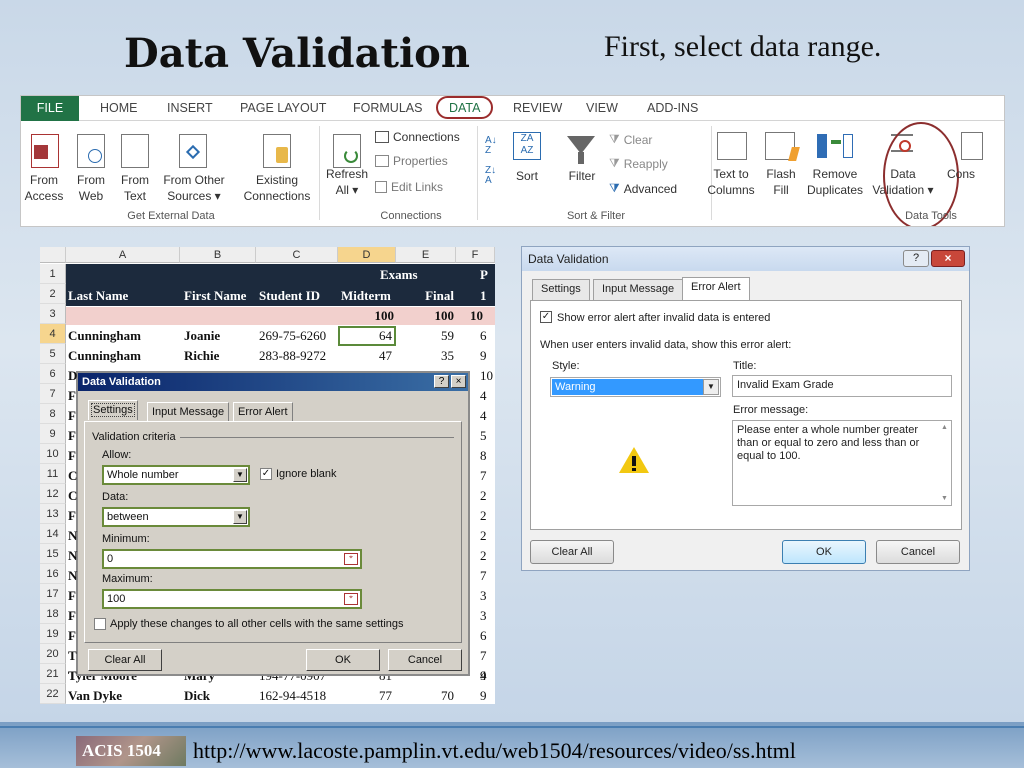 The height and width of the screenshot is (768, 1024). Describe the element at coordinates (365, 356) in the screenshot. I see `cell-midterm: 47` at that location.